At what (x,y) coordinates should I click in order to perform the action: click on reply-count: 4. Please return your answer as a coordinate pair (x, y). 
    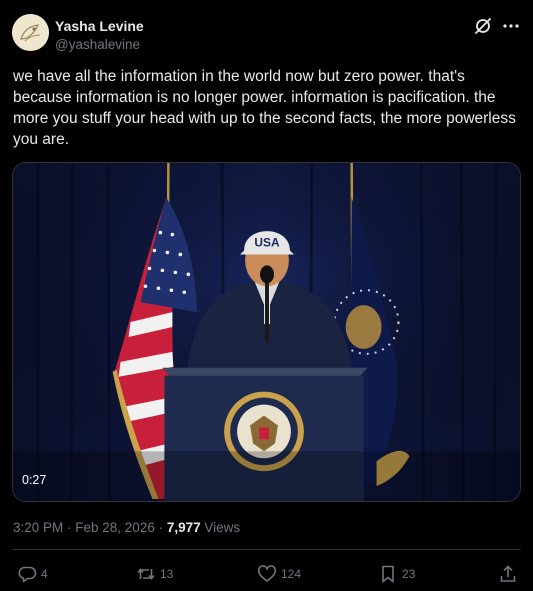
    Looking at the image, I should click on (44, 574).